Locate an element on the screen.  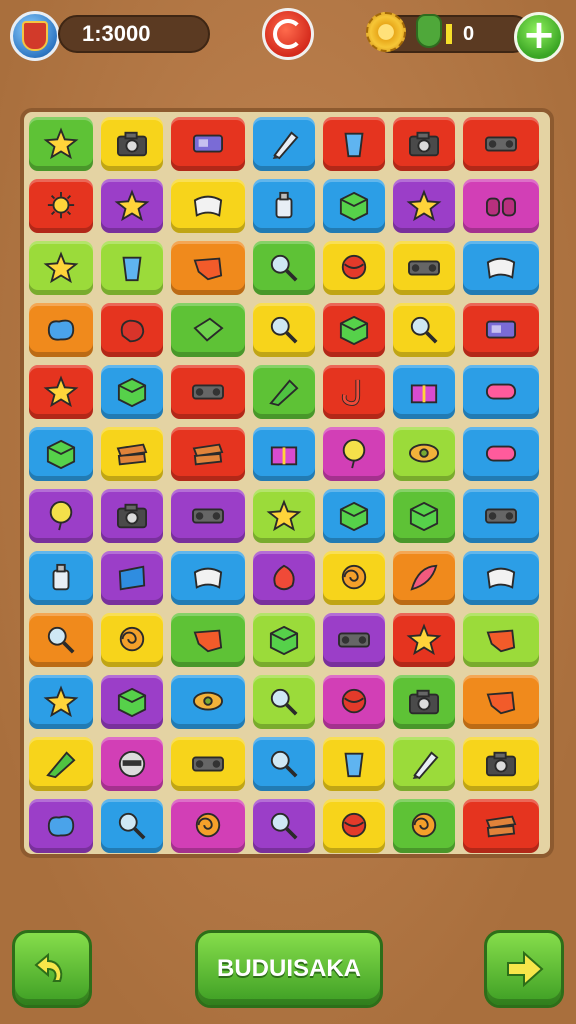
swirl-icon is located at coordinates (424, 826).